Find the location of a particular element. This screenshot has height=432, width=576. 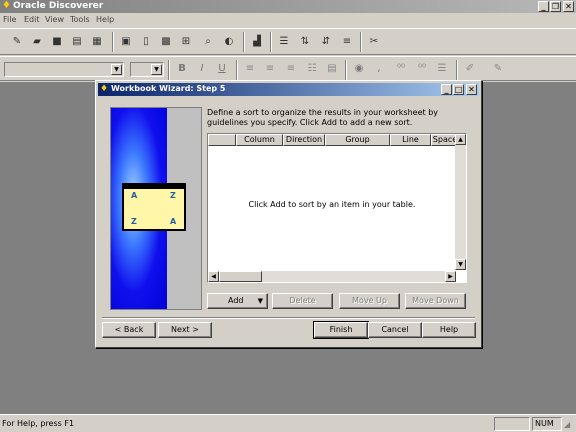

refresh-icon: ◐ is located at coordinates (229, 42).